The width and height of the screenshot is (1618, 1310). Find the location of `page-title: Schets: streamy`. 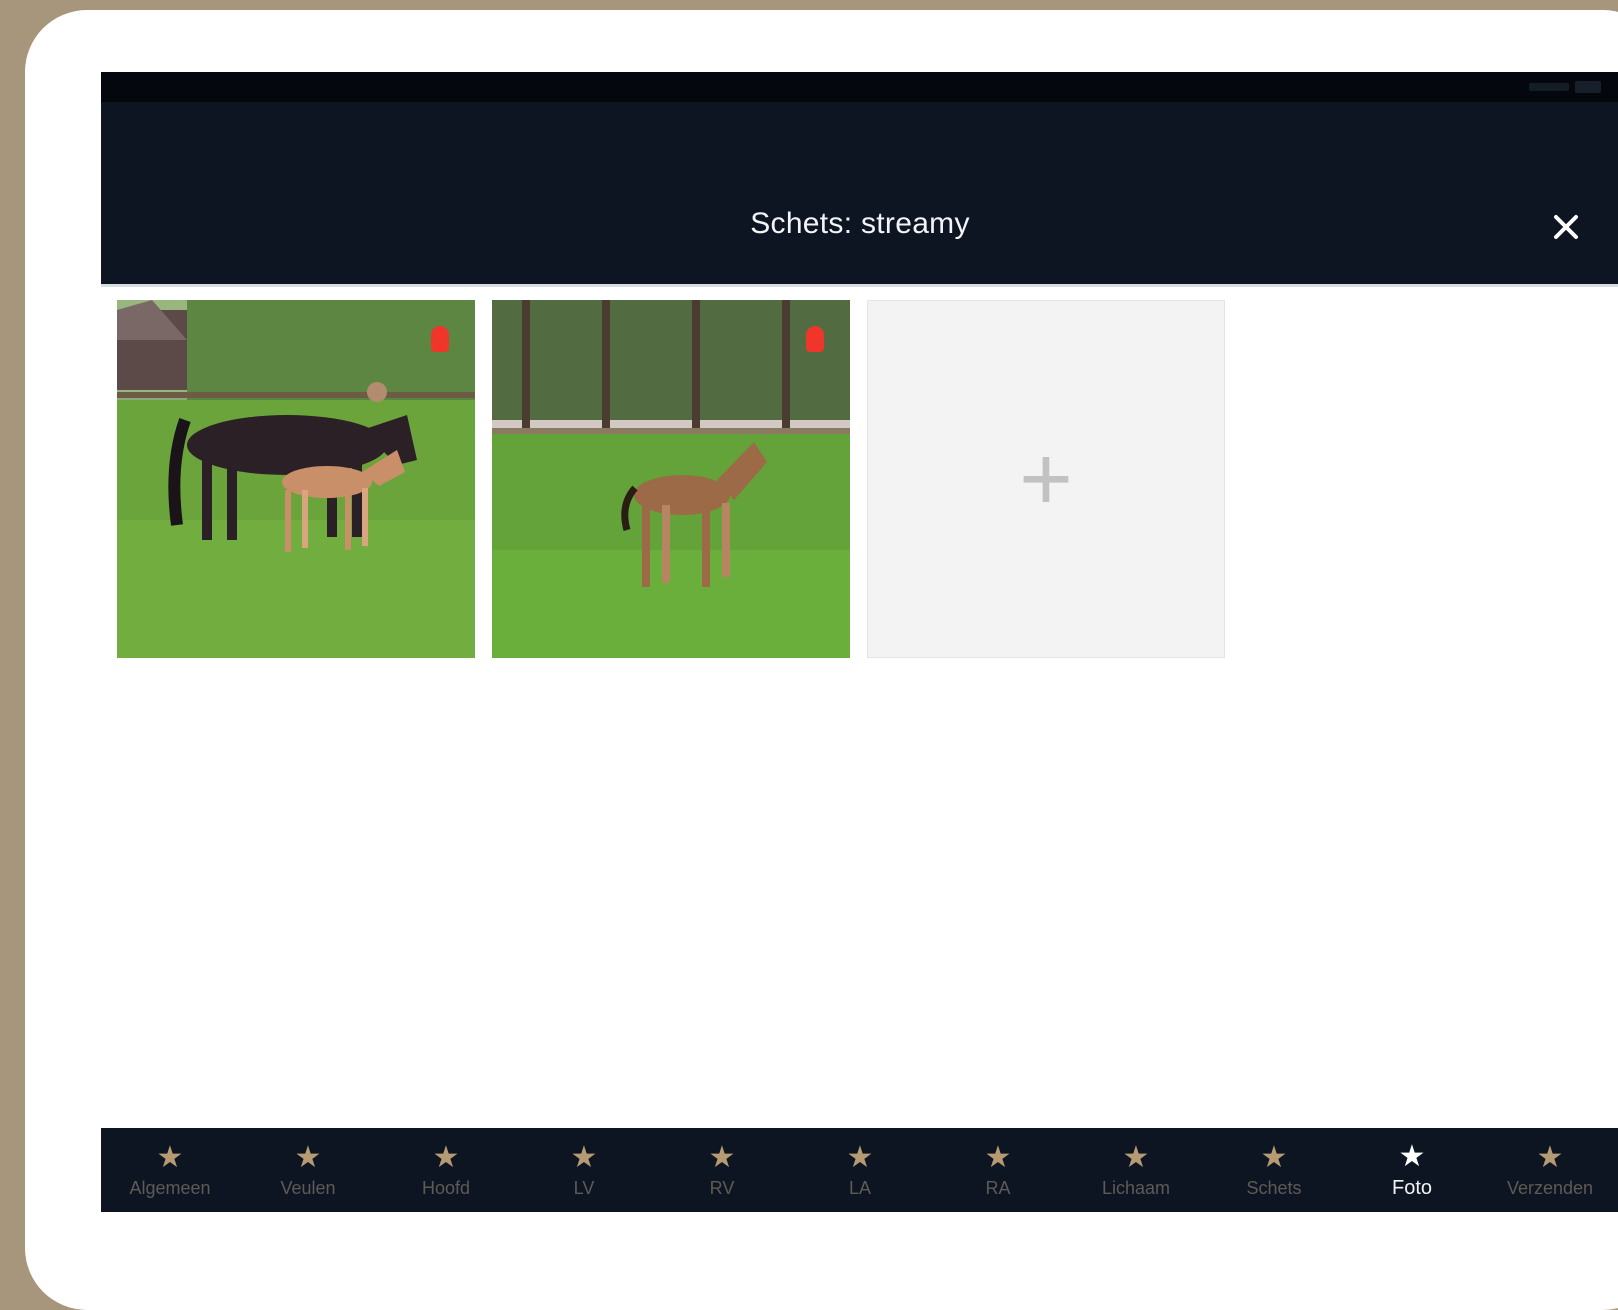

page-title: Schets: streamy is located at coordinates (860, 223).